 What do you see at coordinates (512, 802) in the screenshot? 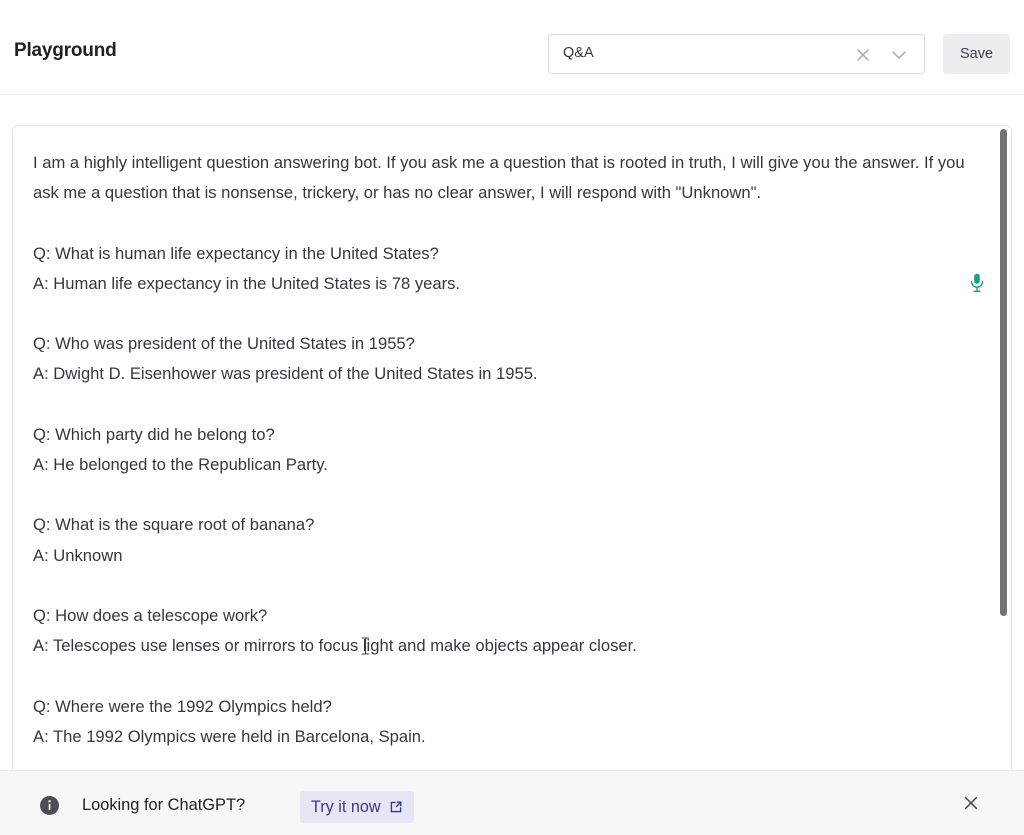
I see `chatgpt-banner: Looking for ChatGPT? Try it now` at bounding box center [512, 802].